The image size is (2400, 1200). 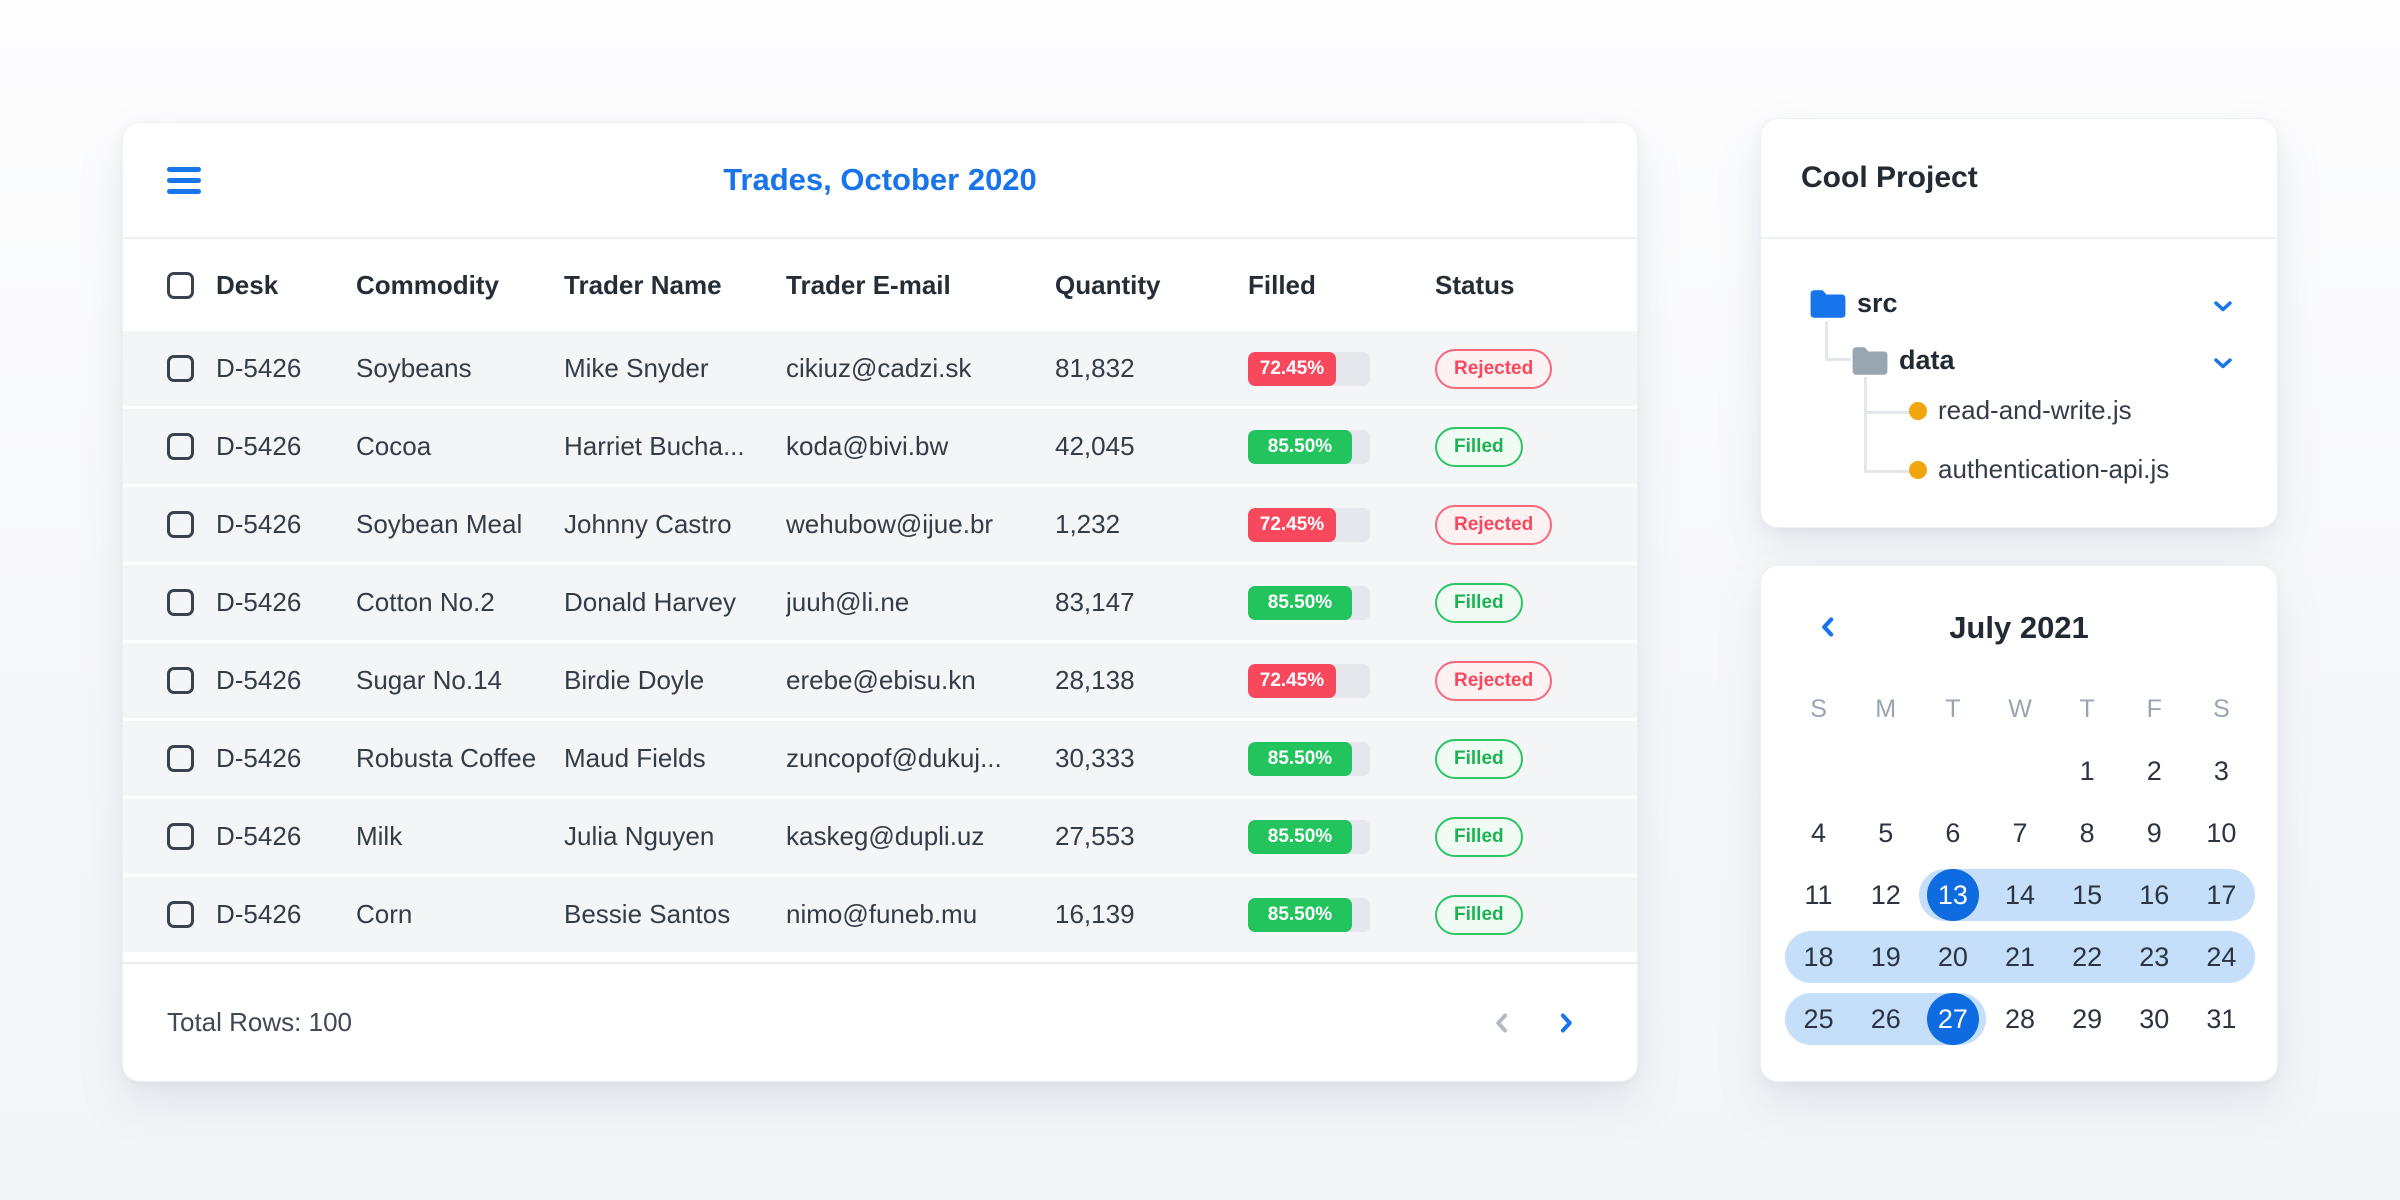 I want to click on calendar-day: 27, so click(x=1953, y=1019).